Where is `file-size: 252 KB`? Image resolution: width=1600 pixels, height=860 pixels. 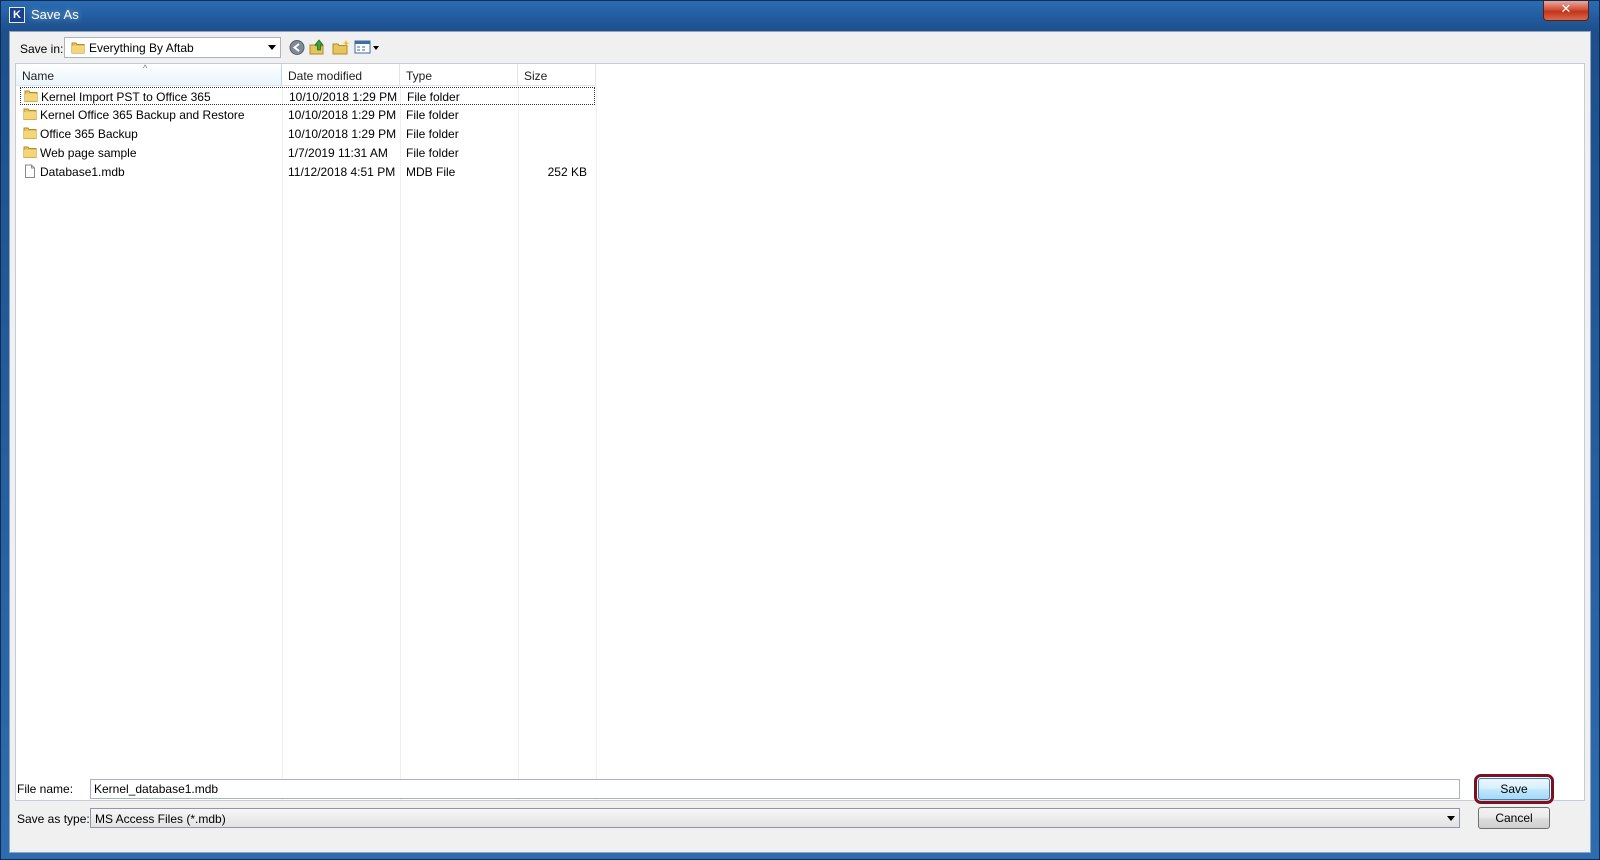
file-size: 252 KB is located at coordinates (567, 172).